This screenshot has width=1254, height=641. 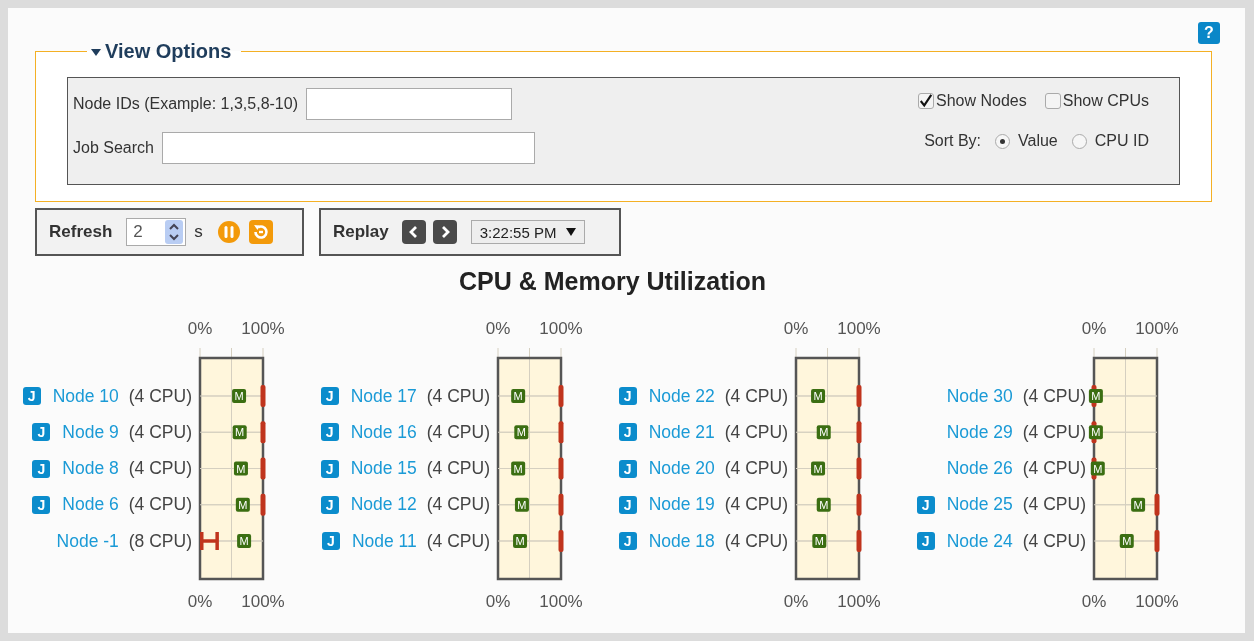 I want to click on chart-title: CPU & Memory Utilization, so click(x=612, y=281).